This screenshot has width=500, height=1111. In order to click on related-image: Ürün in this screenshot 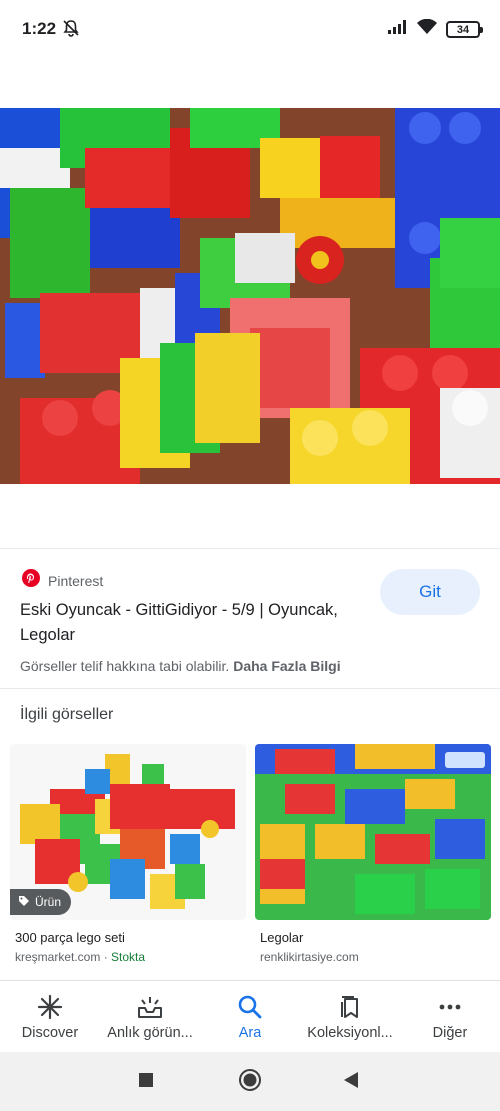, I will do `click(128, 832)`.